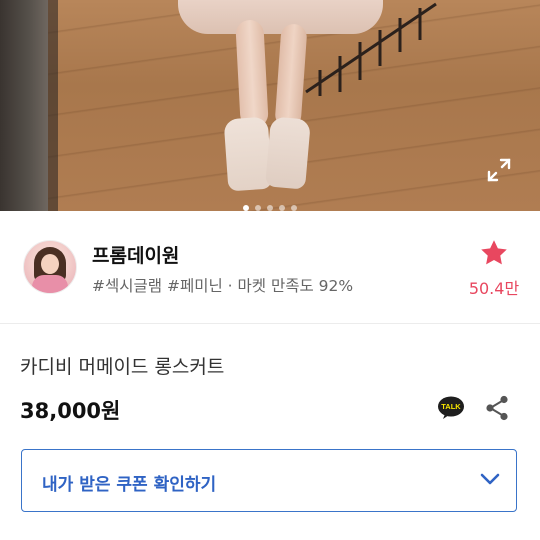 This screenshot has height=540, width=540. I want to click on shoe-left, so click(248, 154).